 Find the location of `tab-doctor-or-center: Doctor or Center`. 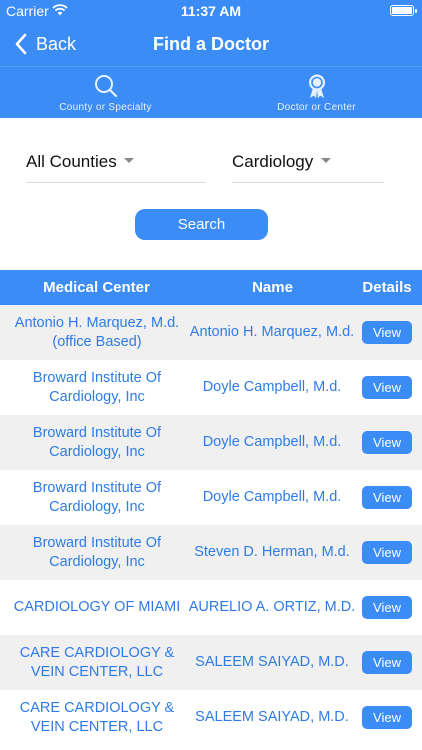

tab-doctor-or-center: Doctor or Center is located at coordinates (316, 93).